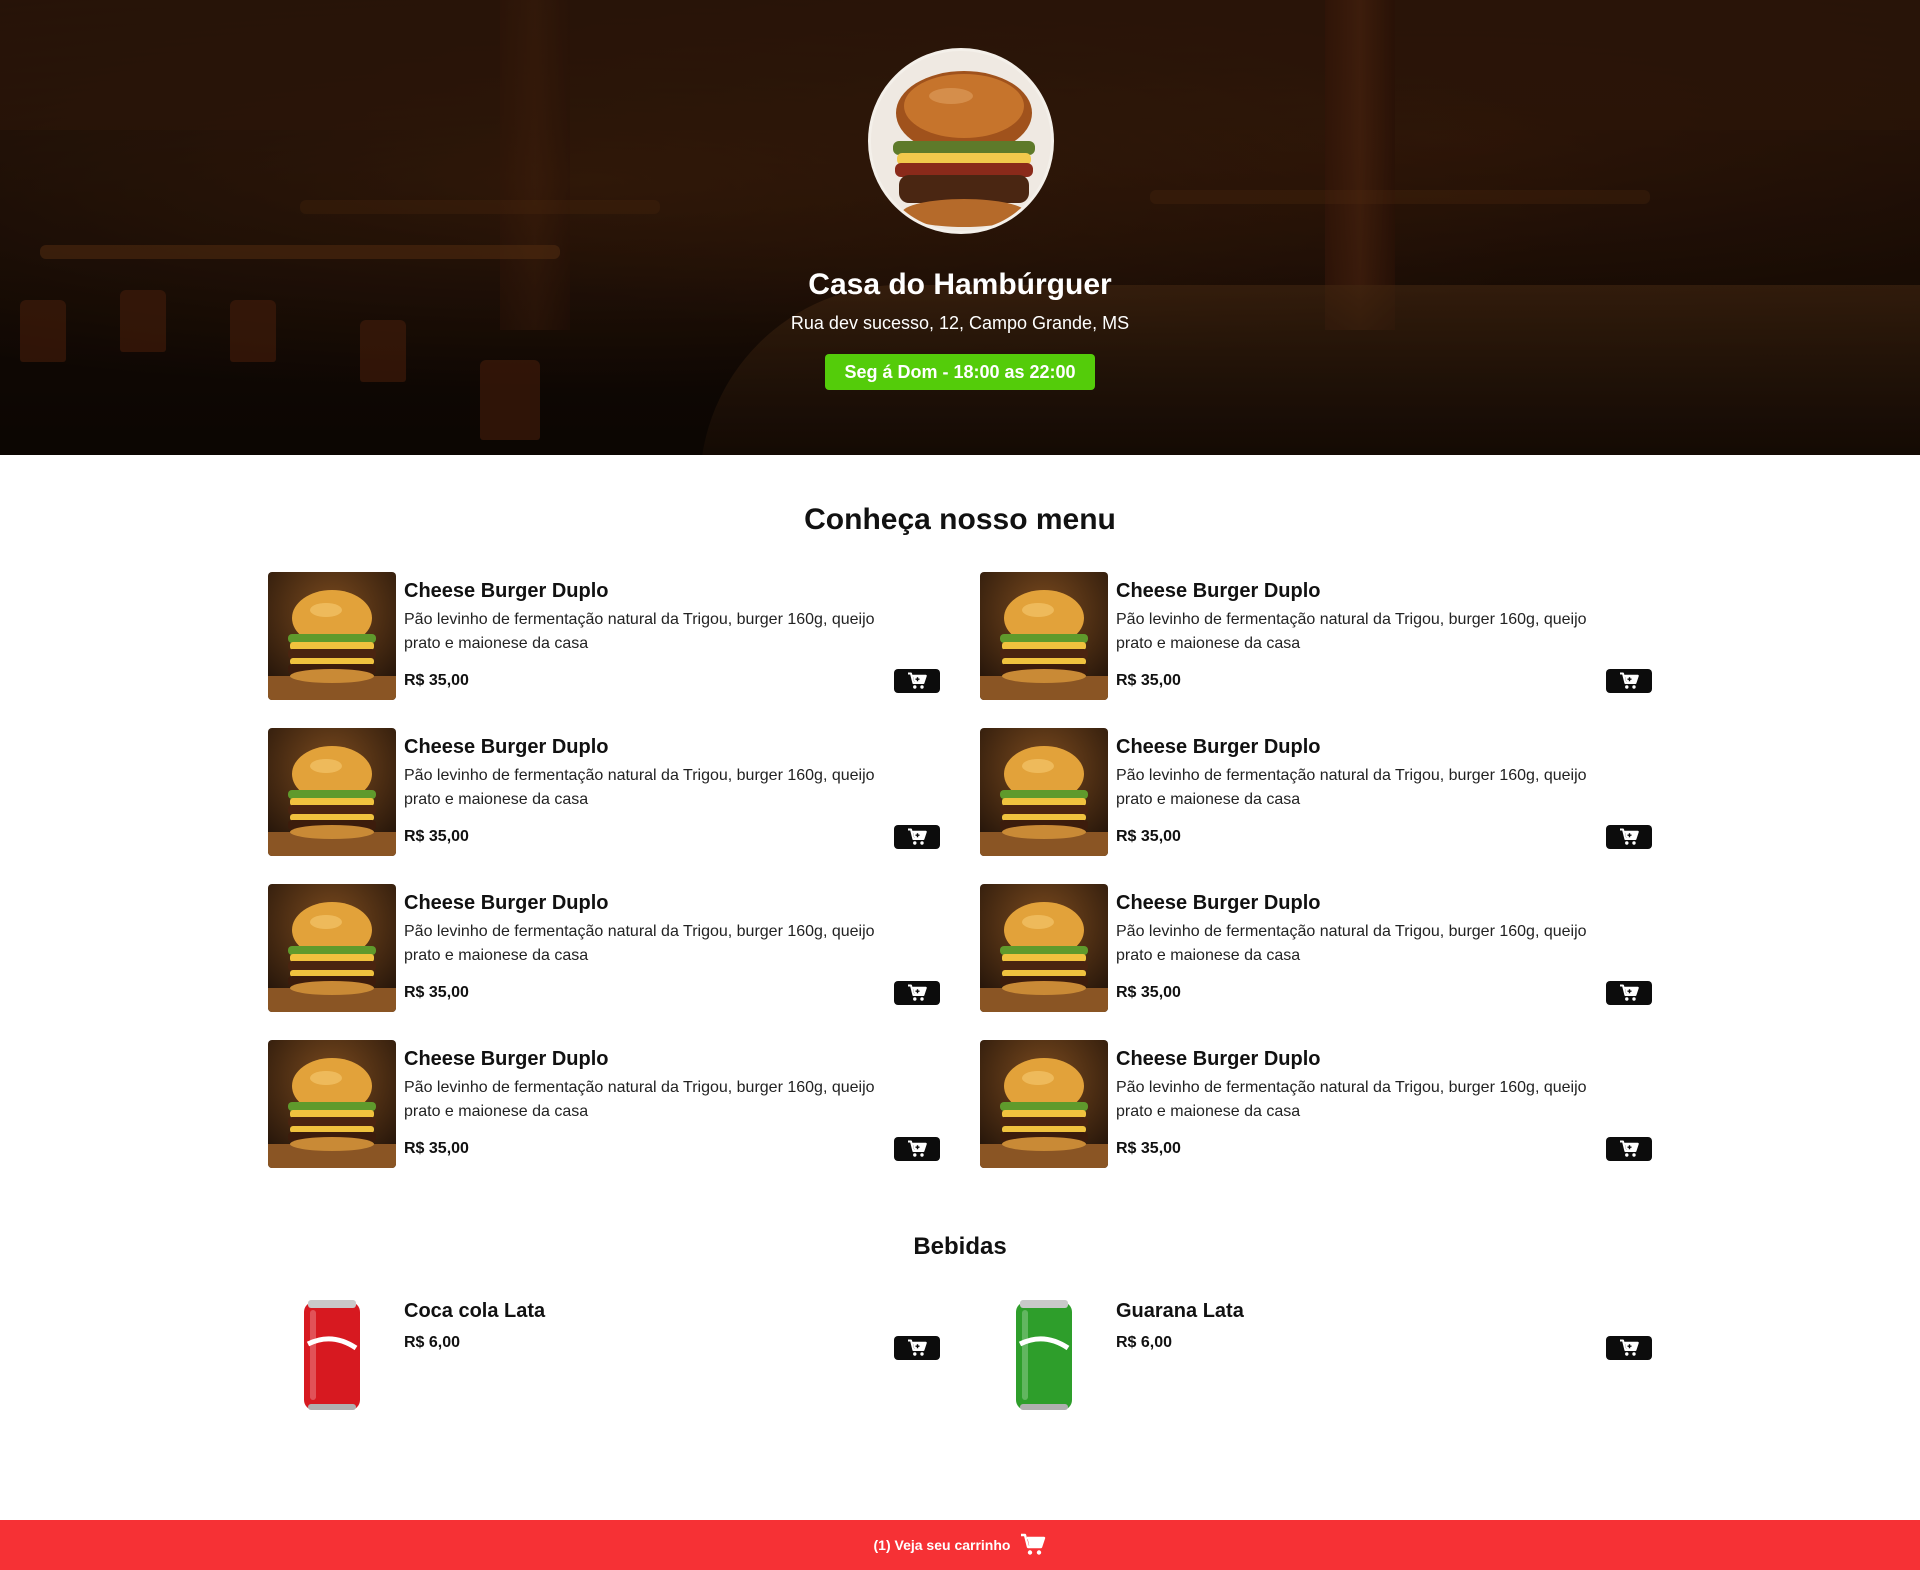 The width and height of the screenshot is (1920, 1570). I want to click on drinks-section-title: Bebidas, so click(960, 1246).